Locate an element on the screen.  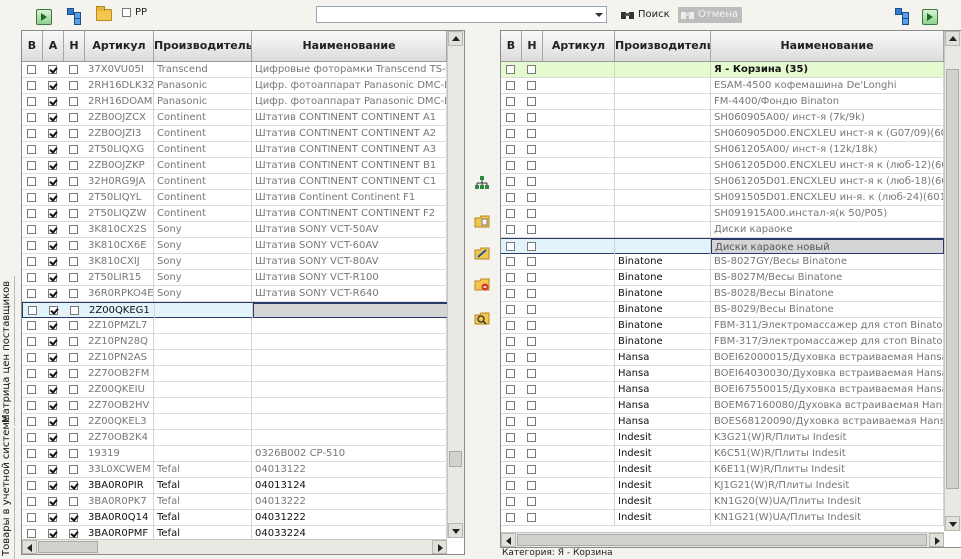
chevron-down-icon is located at coordinates (598, 14).